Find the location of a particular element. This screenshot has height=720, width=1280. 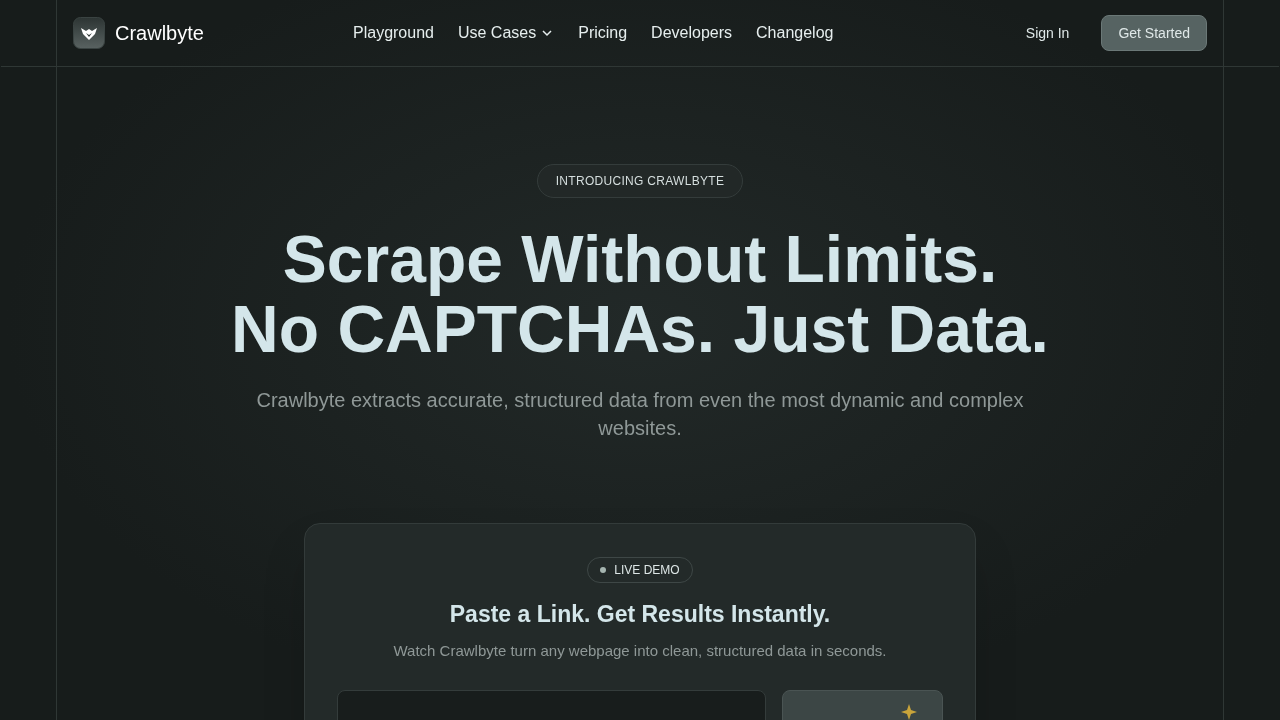

nav-dropdown: Use Cases is located at coordinates (506, 33).